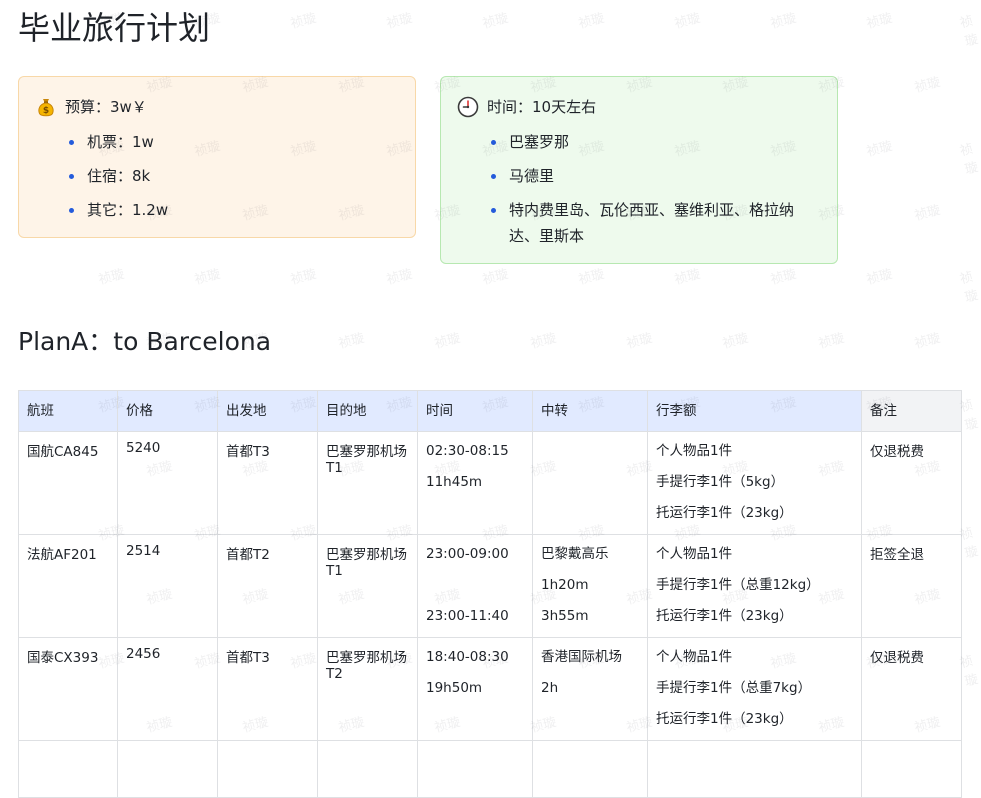 This screenshot has width=981, height=798. What do you see at coordinates (46, 107) in the screenshot?
I see `money-bag-icon: $` at bounding box center [46, 107].